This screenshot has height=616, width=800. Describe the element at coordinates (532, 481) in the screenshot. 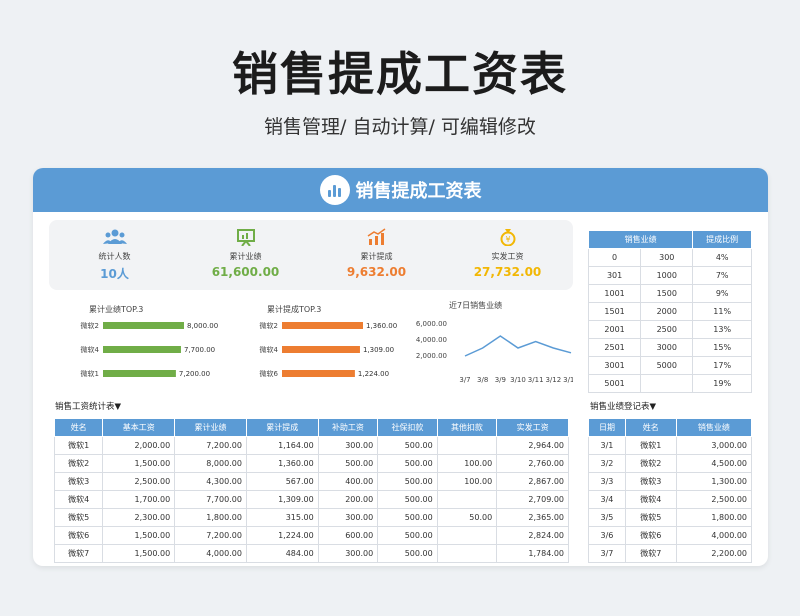

I see `table-cell: 2,867.00` at that location.